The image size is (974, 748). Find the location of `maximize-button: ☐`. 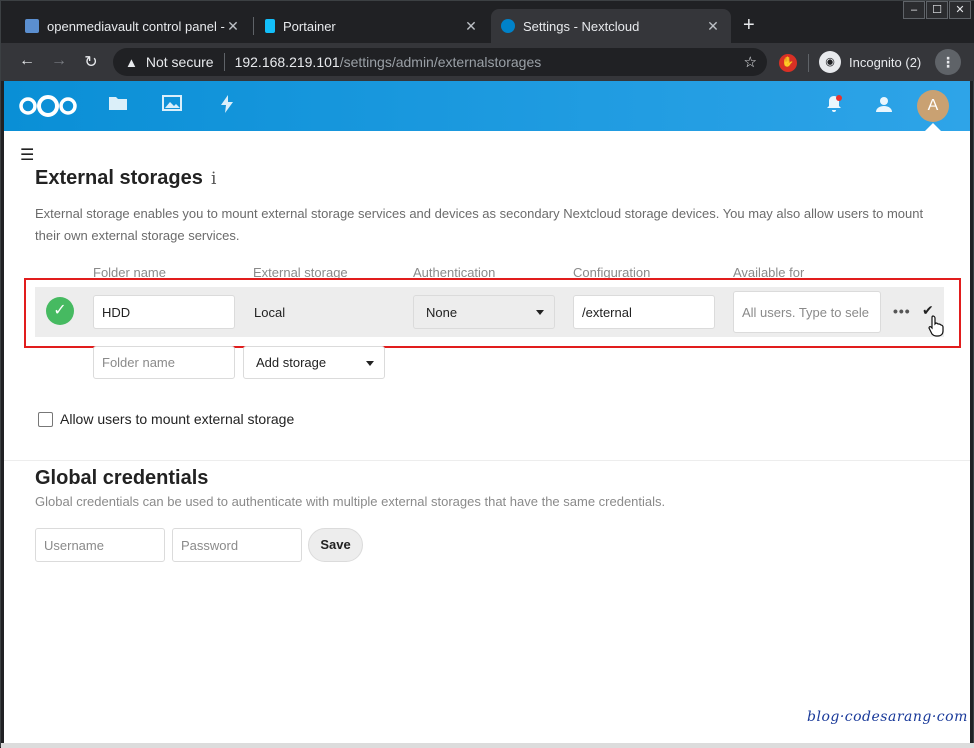

maximize-button: ☐ is located at coordinates (937, 10).